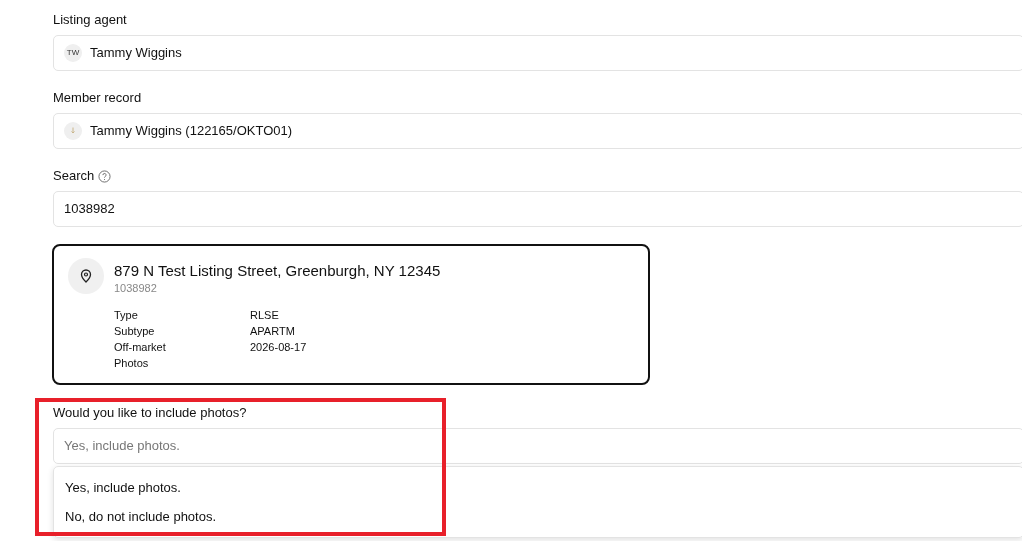 This screenshot has width=1022, height=541. I want to click on question-label: Would you like to include photos?, so click(150, 412).